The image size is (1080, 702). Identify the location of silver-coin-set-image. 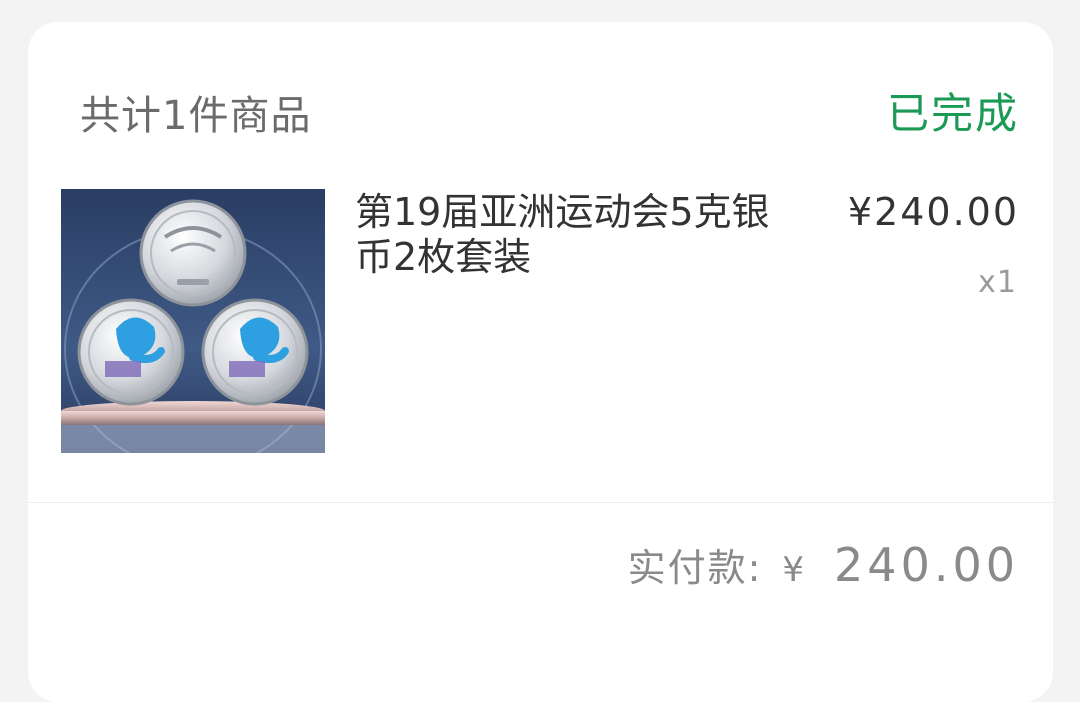
(193, 321).